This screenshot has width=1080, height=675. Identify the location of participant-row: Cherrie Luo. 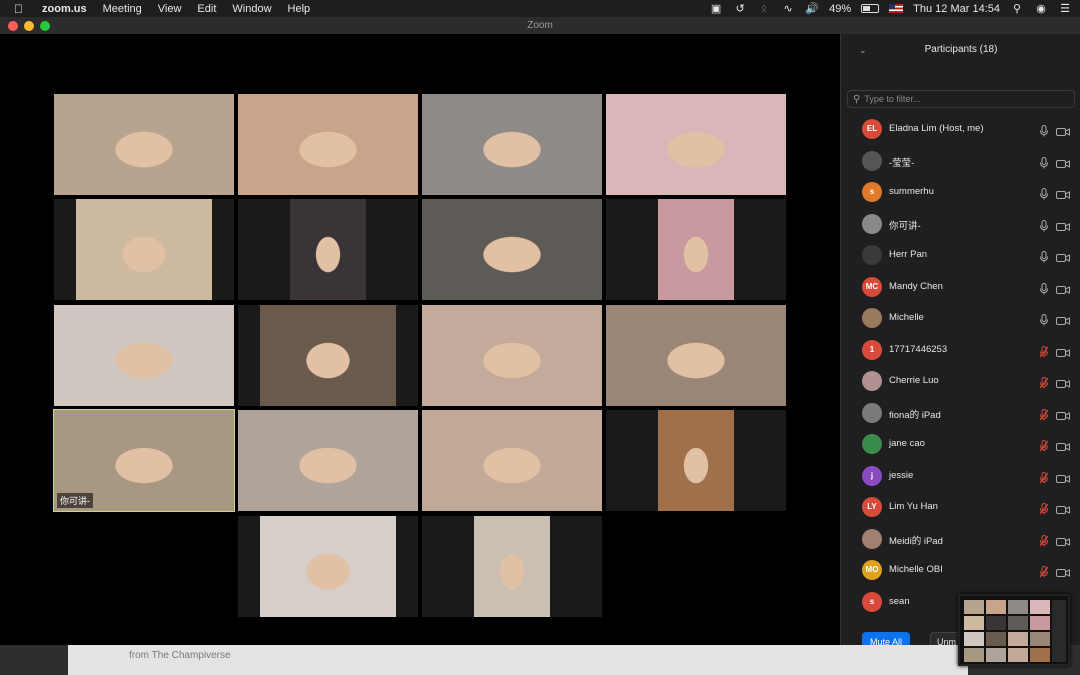
(960, 381).